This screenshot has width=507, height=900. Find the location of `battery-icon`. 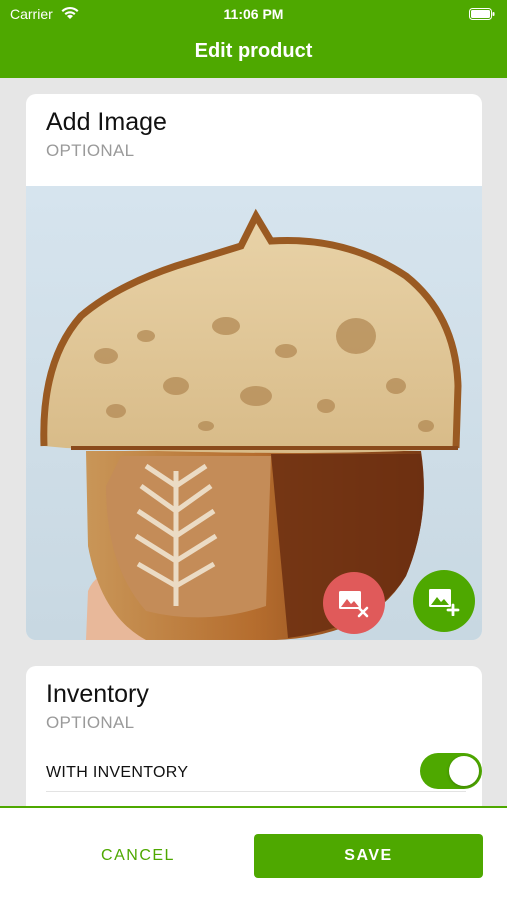

battery-icon is located at coordinates (482, 14).